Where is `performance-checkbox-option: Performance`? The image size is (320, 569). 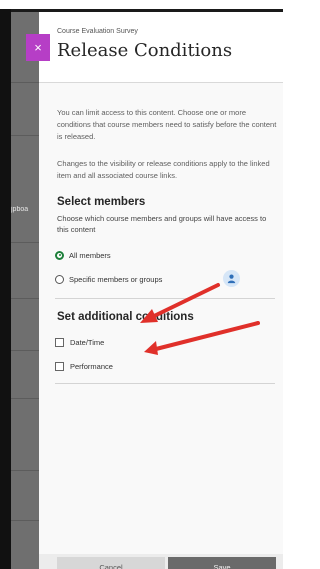 performance-checkbox-option: Performance is located at coordinates (84, 366).